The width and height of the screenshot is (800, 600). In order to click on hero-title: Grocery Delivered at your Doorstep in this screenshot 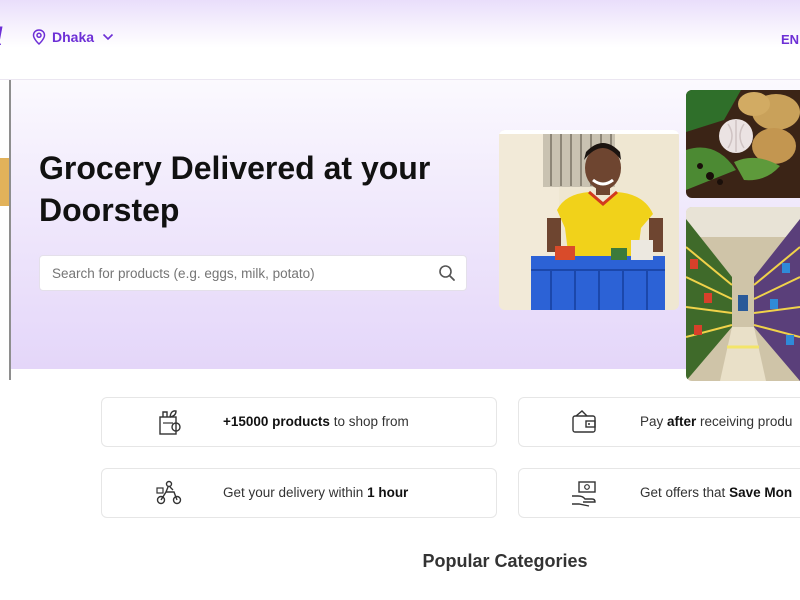, I will do `click(235, 189)`.